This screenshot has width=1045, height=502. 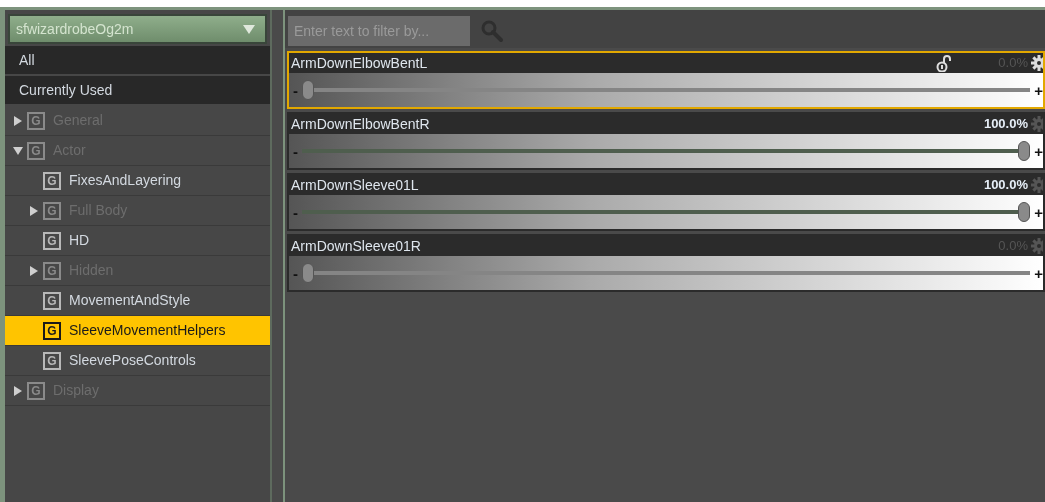 I want to click on group-label: SleeveMovementHelpers, so click(x=147, y=330).